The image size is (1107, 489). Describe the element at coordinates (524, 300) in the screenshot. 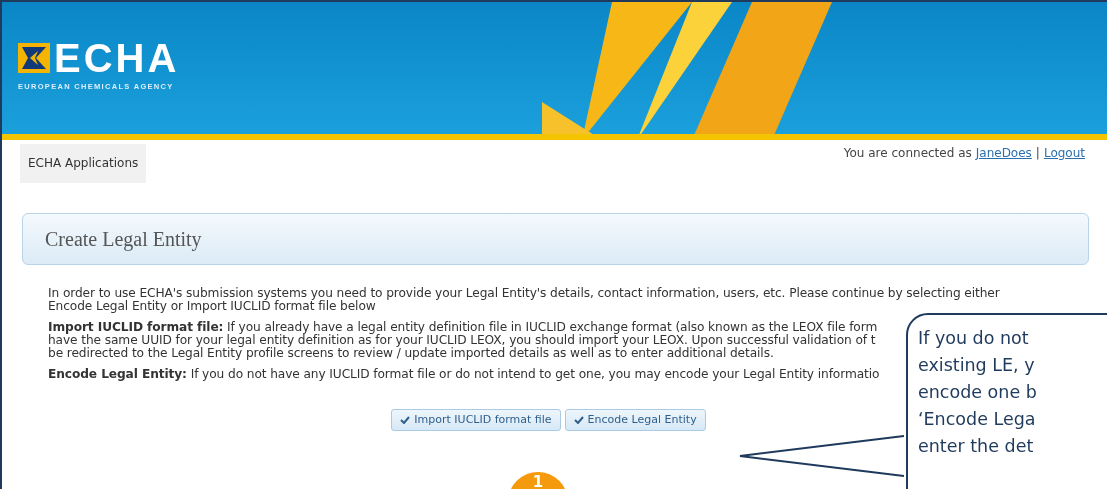

I see `description-paragraph: In order to use ECHA's submission systems you need to provide your Legal Entity's details, contact information, users, etc. Please continue by selecting either Encode Legal Entity or Import IUCLID format file below` at that location.